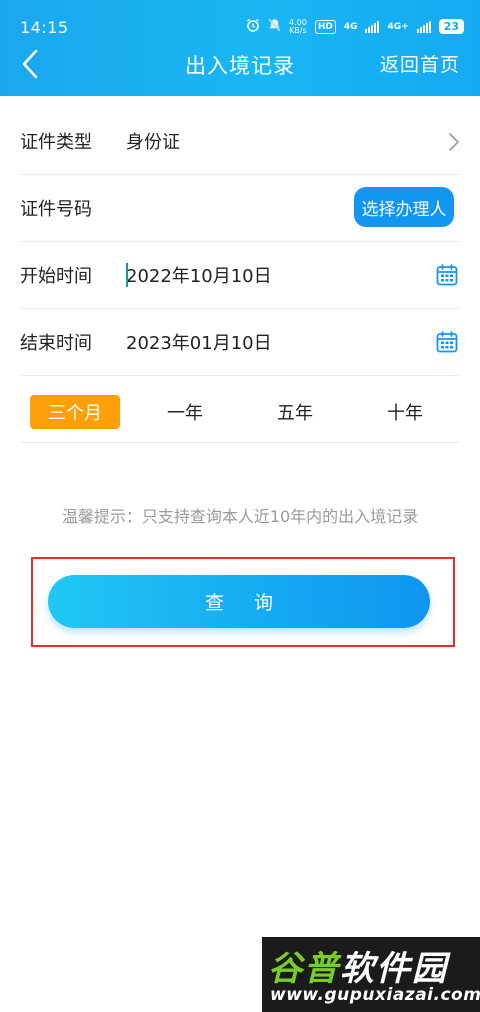 The height and width of the screenshot is (1012, 480). What do you see at coordinates (405, 412) in the screenshot?
I see `period-10-years-button: 十年` at bounding box center [405, 412].